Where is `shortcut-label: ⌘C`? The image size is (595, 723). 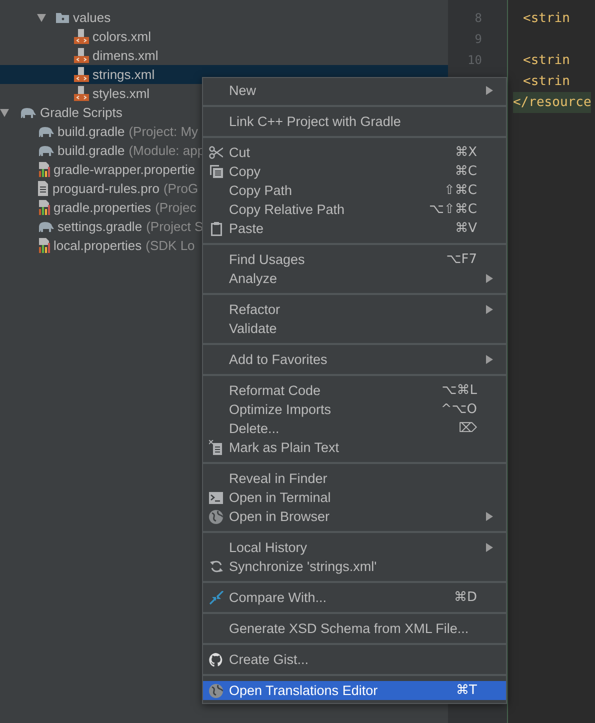 shortcut-label: ⌘C is located at coordinates (465, 171).